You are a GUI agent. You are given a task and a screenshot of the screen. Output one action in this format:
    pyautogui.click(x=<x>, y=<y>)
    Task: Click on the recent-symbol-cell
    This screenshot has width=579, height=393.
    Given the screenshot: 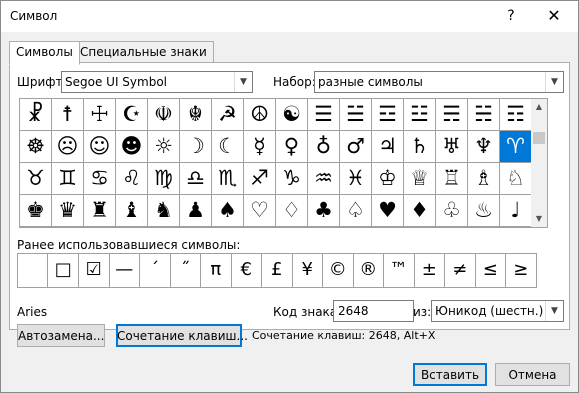 What is the action you would take?
    pyautogui.click(x=33, y=270)
    